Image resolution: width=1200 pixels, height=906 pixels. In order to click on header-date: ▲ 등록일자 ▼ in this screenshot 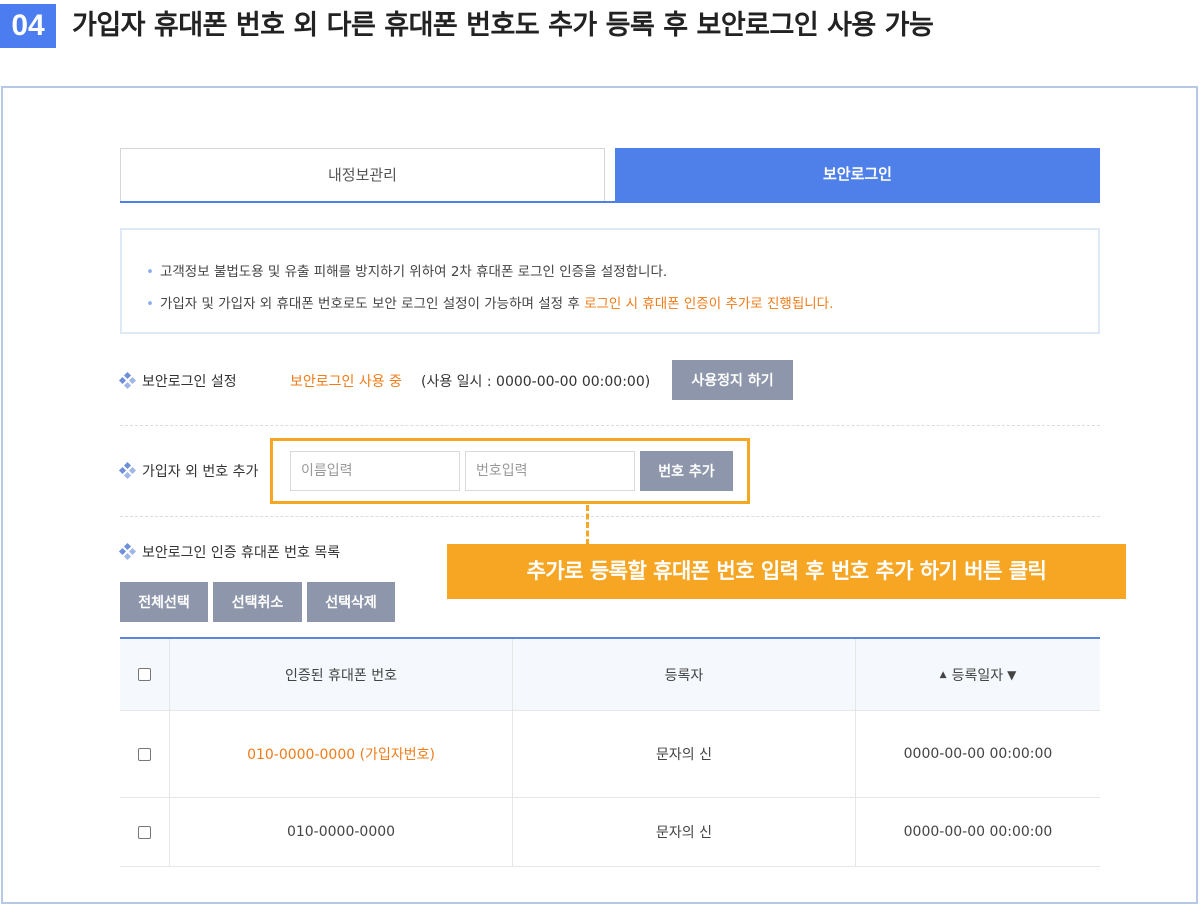, I will do `click(977, 674)`.